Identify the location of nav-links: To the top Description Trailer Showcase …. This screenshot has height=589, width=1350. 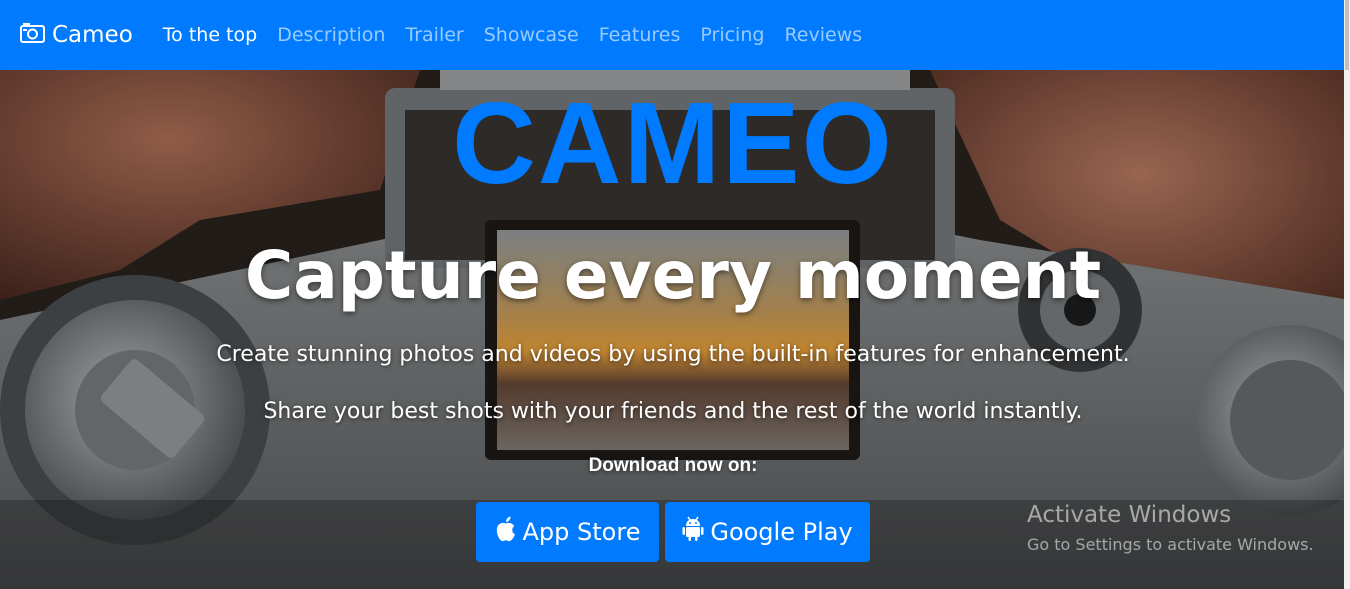
(522, 35).